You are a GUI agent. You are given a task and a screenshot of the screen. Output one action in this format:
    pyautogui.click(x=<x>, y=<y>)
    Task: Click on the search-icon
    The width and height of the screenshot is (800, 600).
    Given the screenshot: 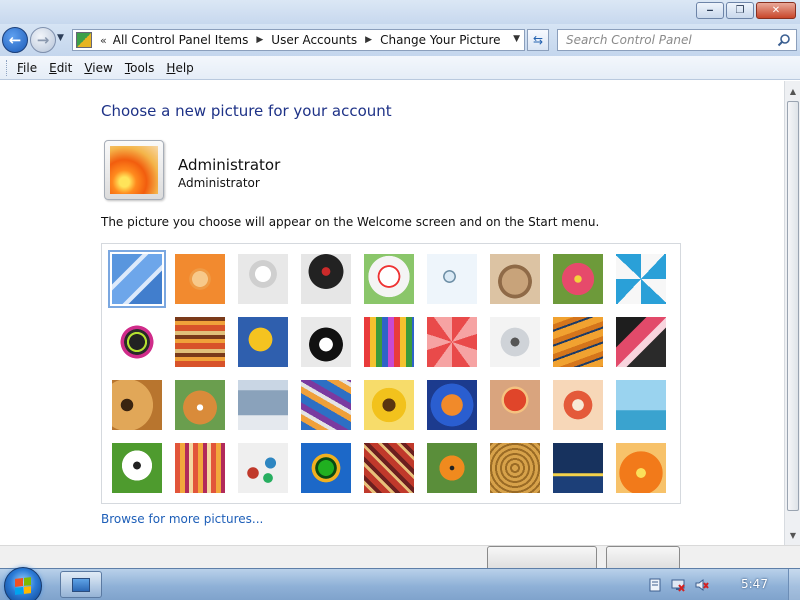 What is the action you would take?
    pyautogui.click(x=784, y=40)
    